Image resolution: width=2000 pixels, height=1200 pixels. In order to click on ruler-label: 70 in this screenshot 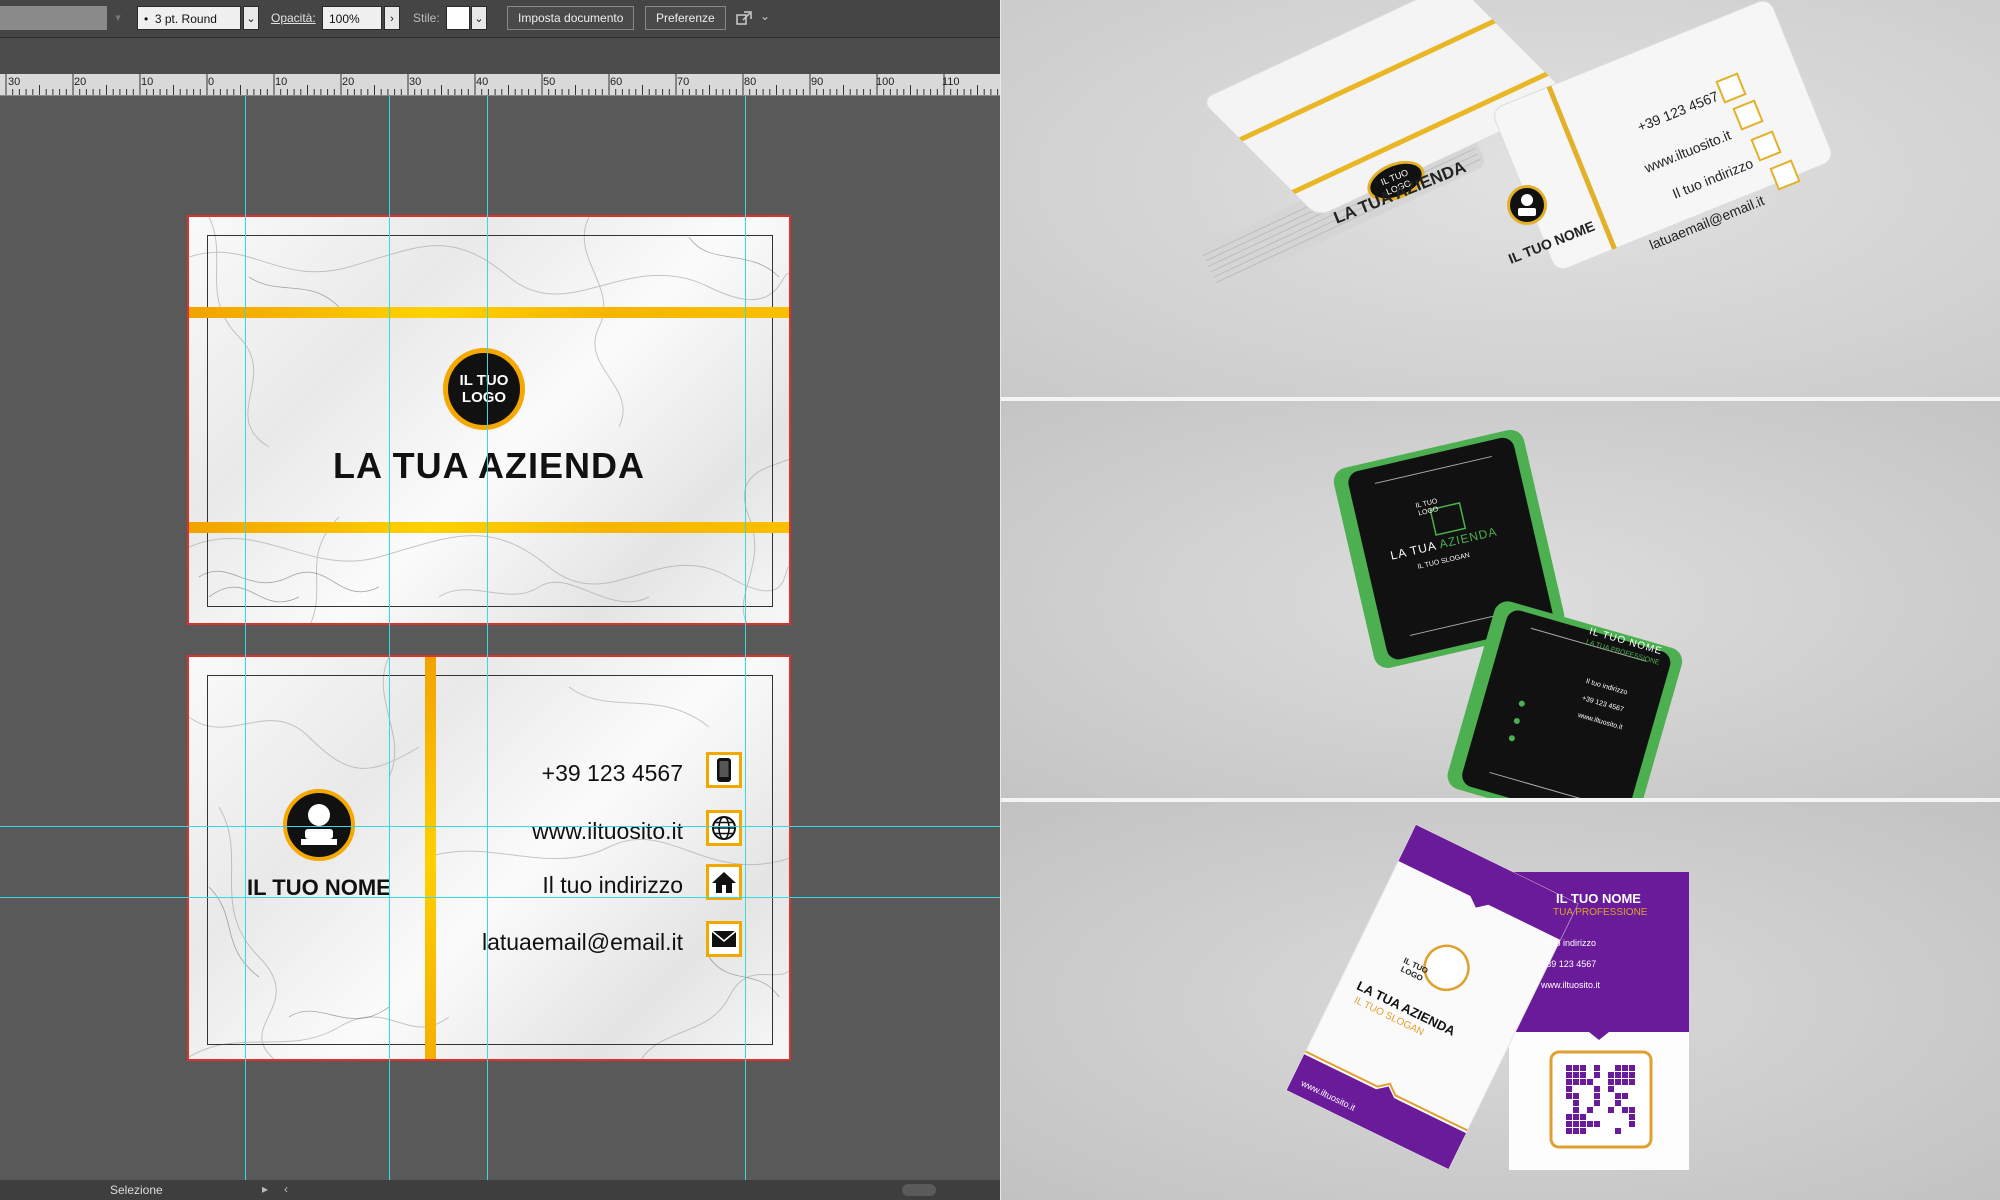, I will do `click(683, 82)`.